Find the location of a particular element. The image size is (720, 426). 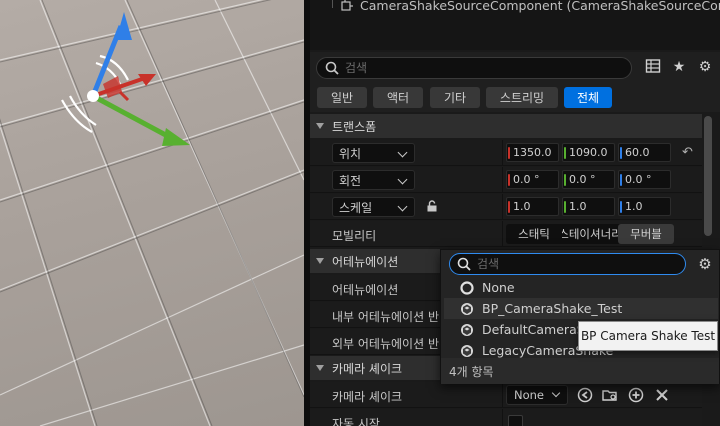

location-y-field: 1090.0 is located at coordinates (588, 152).